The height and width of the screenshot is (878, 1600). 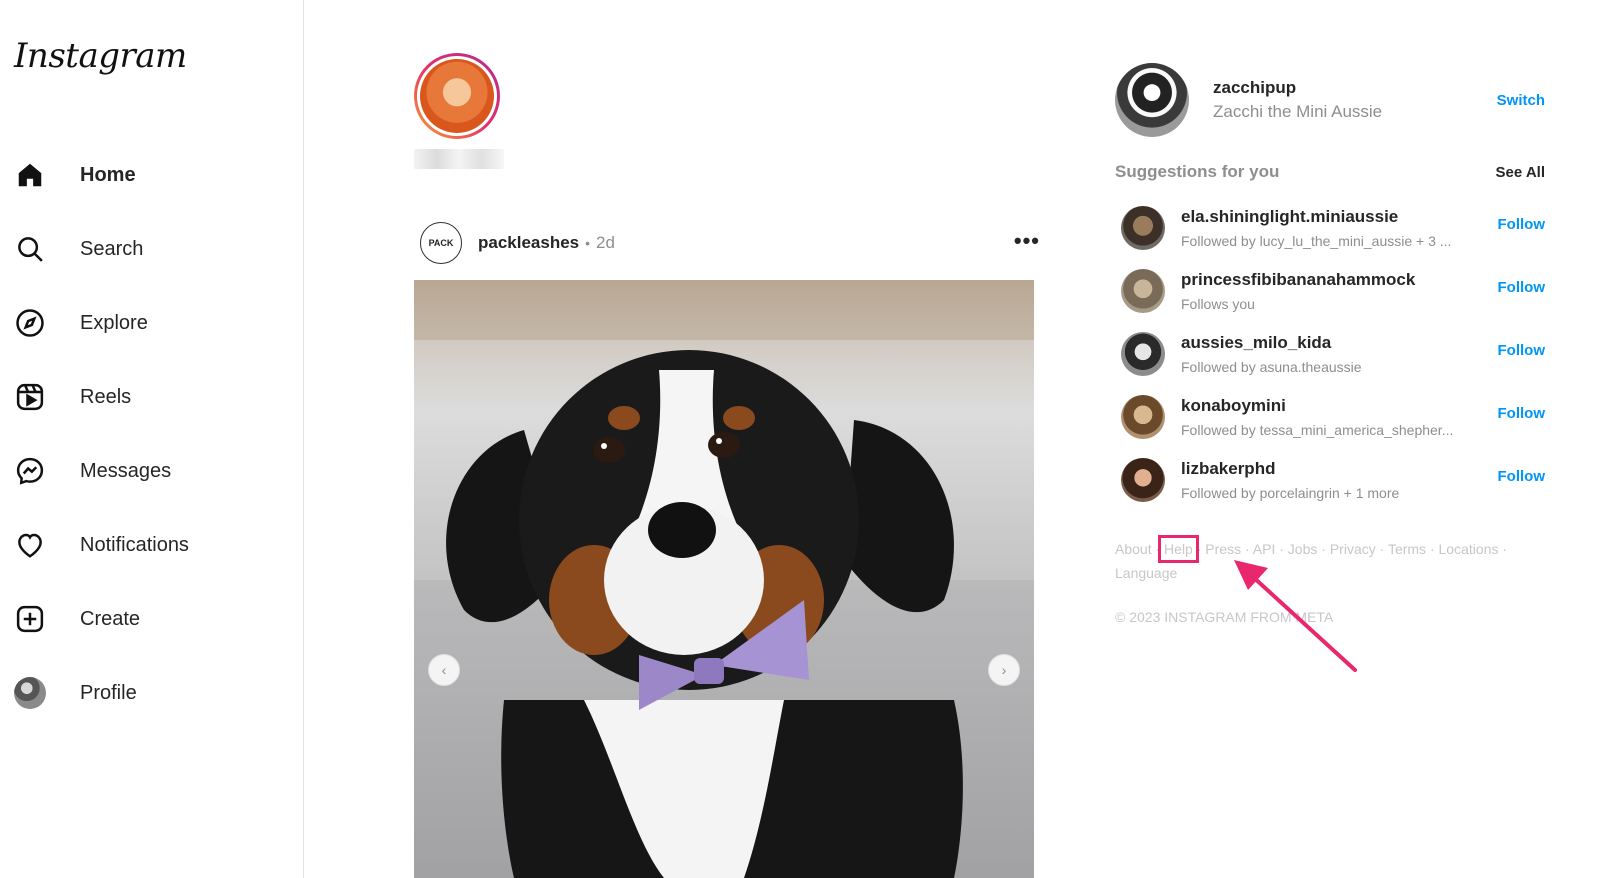 I want to click on suggestion-subtitle: Followed by asuna.theaussie, so click(x=1271, y=366).